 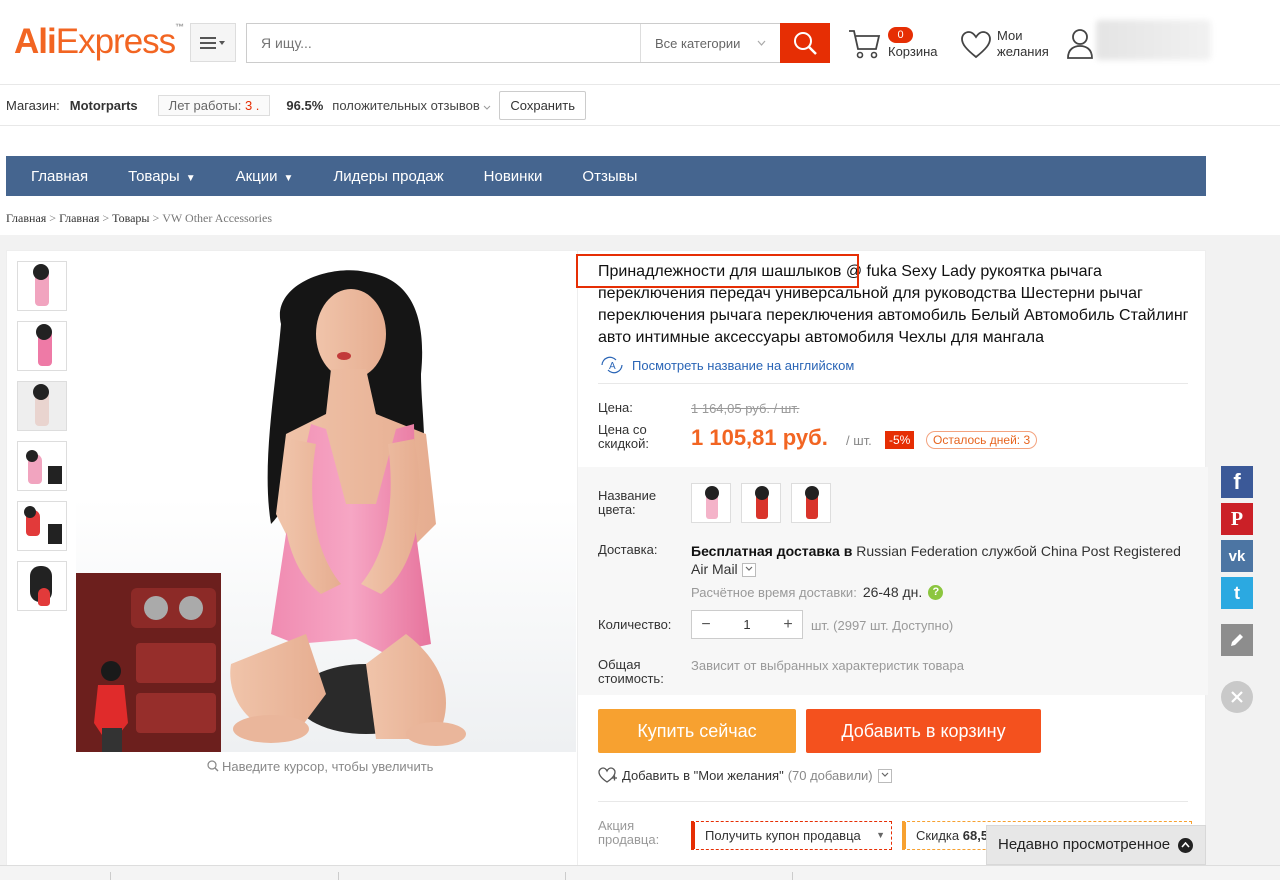 I want to click on category-select: Все категории, so click(x=710, y=43).